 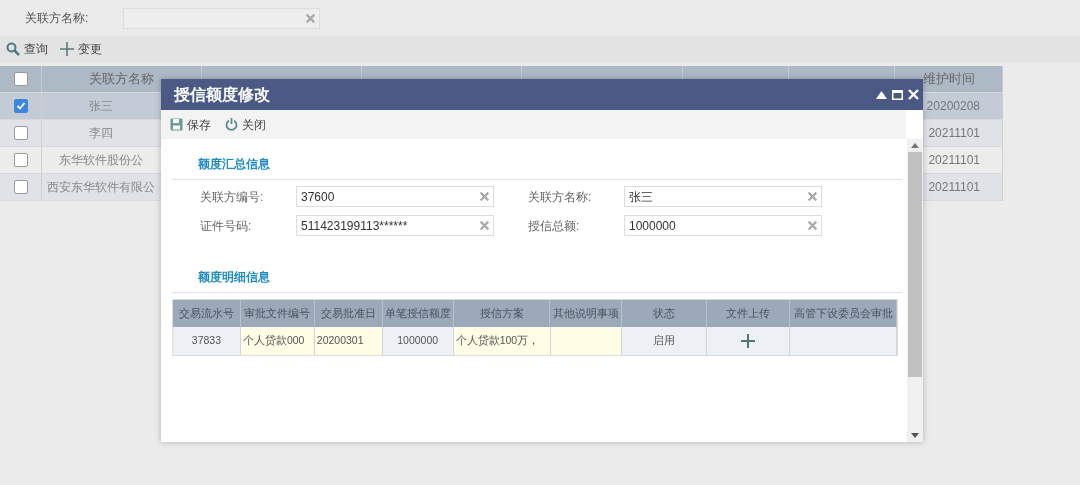 I want to click on scroll-down-icon, so click(x=915, y=435).